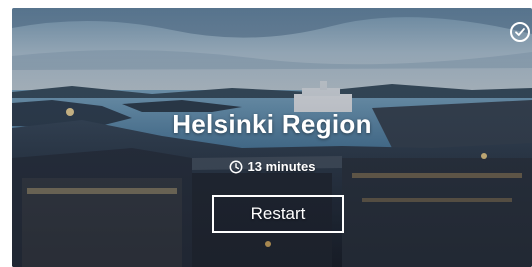 The height and width of the screenshot is (267, 532). I want to click on clock-icon, so click(235, 166).